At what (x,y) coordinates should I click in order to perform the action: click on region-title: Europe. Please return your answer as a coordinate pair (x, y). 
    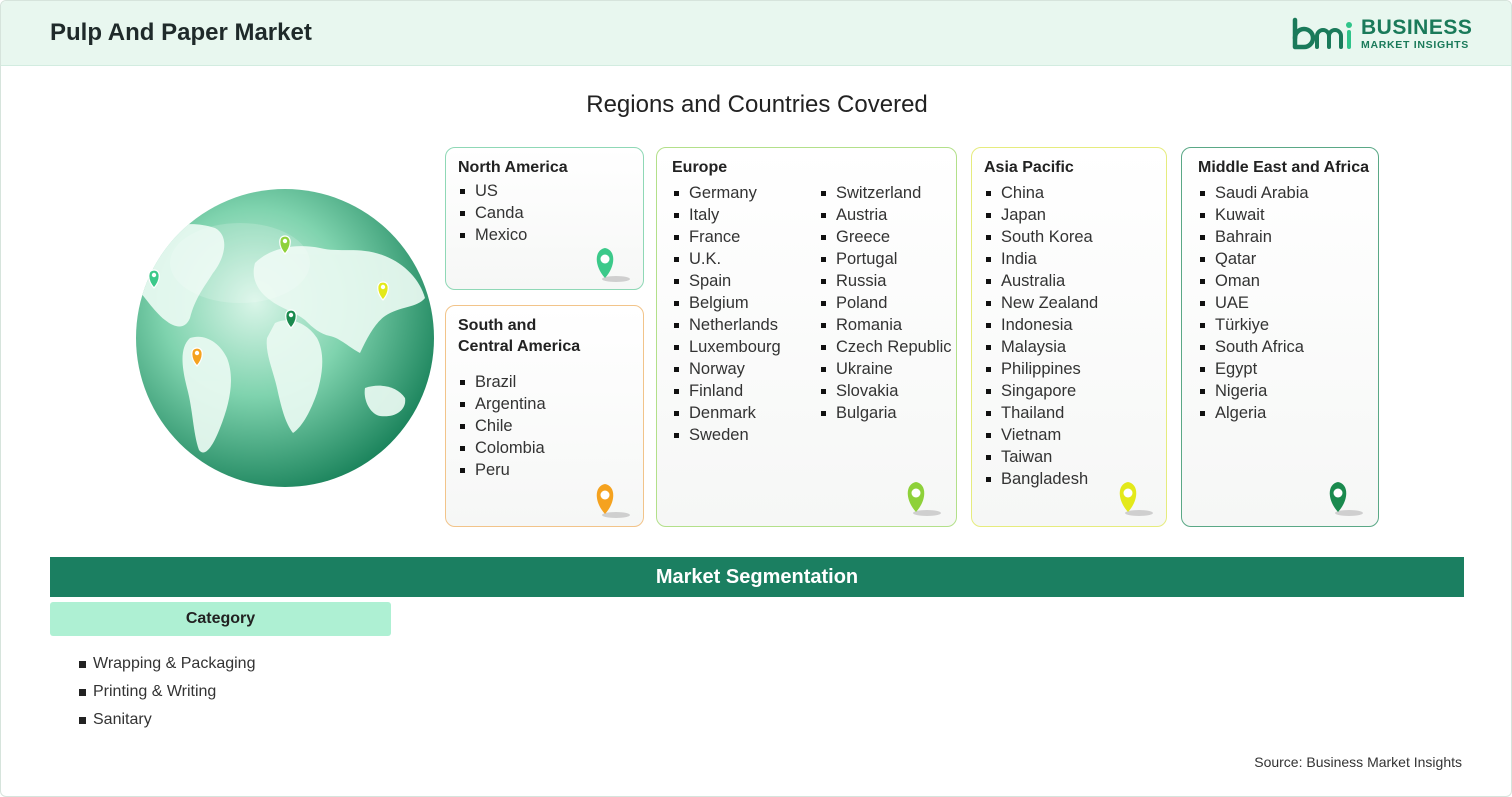
    Looking at the image, I should click on (700, 167).